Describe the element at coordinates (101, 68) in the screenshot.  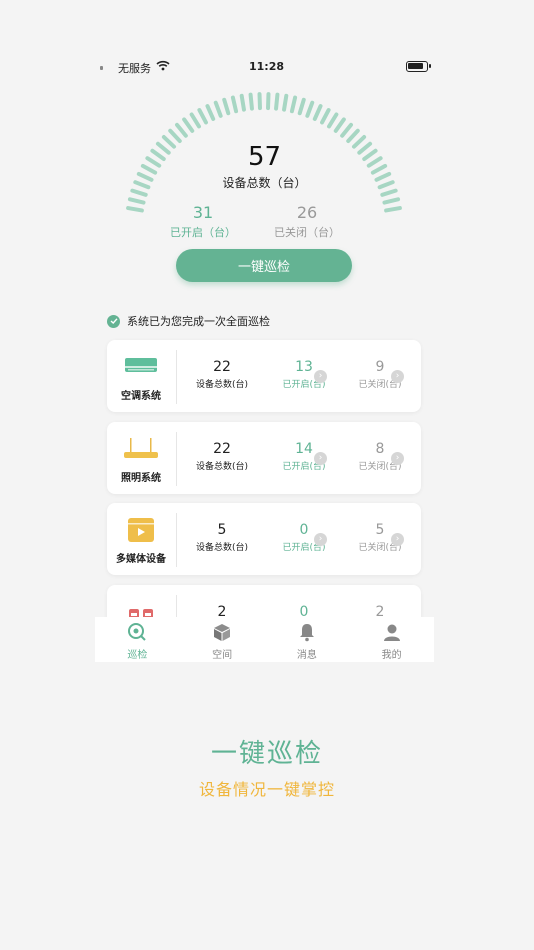
I see `signal-icon` at that location.